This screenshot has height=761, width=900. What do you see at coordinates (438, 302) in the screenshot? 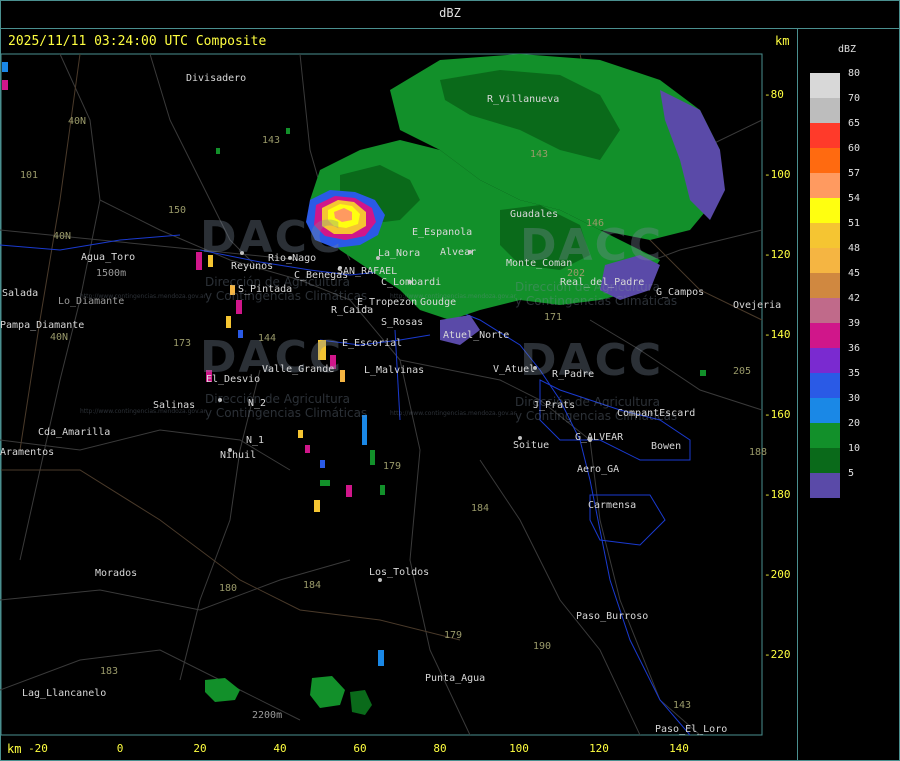
I see `place-label: Goudge` at bounding box center [438, 302].